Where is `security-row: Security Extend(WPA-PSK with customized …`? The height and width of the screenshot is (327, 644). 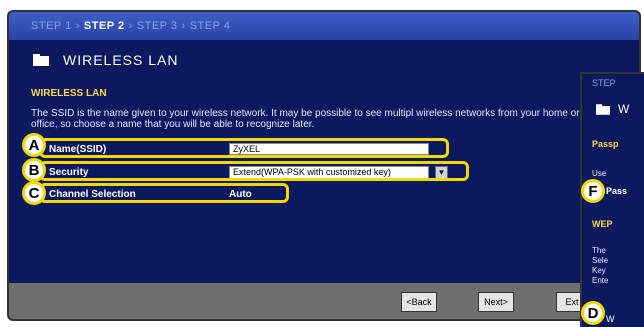 security-row: Security Extend(WPA-PSK with customized … is located at coordinates (314, 171).